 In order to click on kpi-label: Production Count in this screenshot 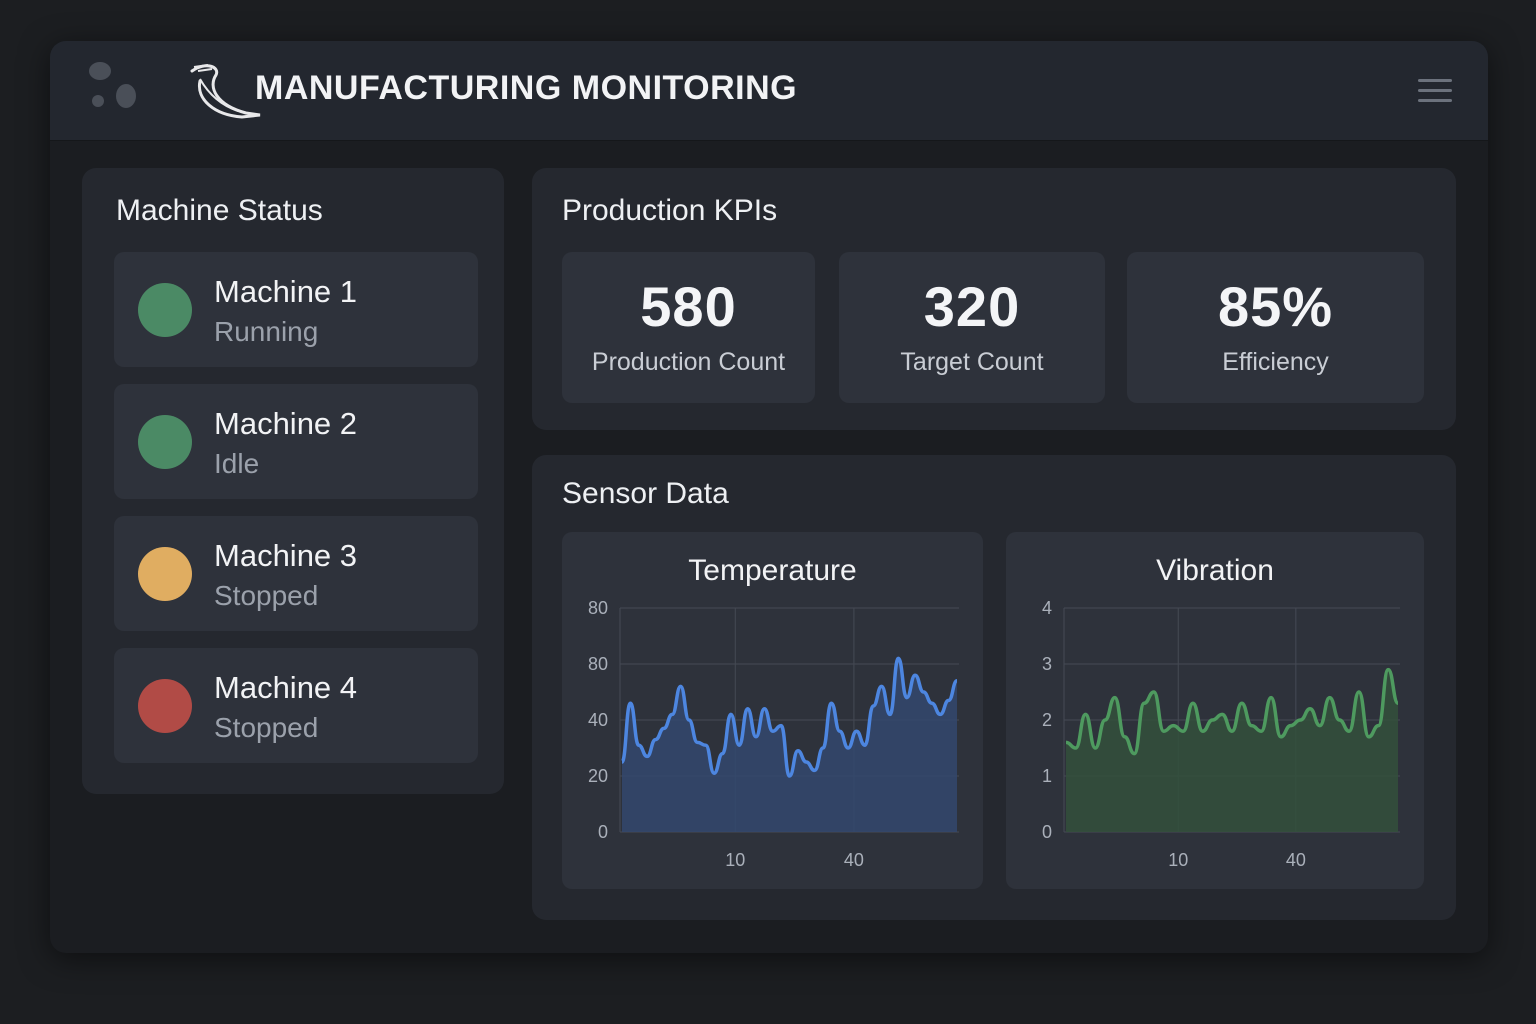, I will do `click(688, 362)`.